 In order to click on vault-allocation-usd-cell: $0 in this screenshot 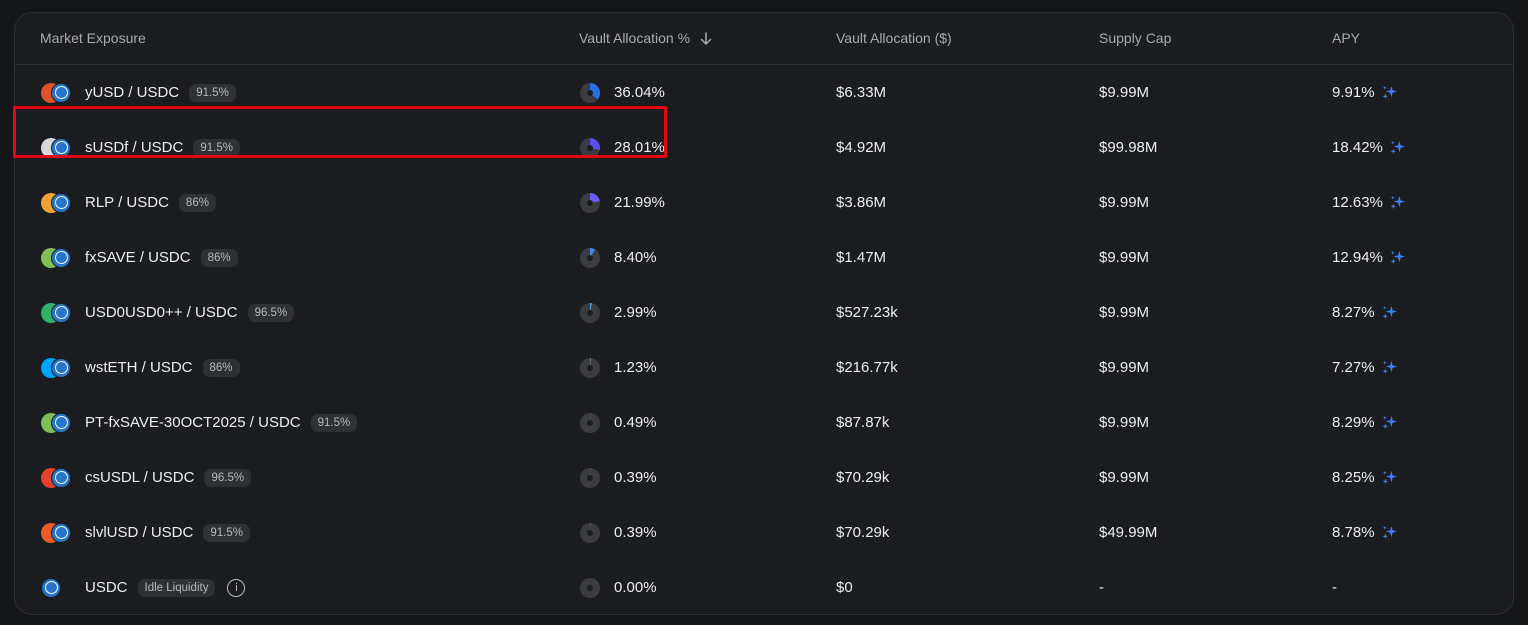, I will do `click(844, 587)`.